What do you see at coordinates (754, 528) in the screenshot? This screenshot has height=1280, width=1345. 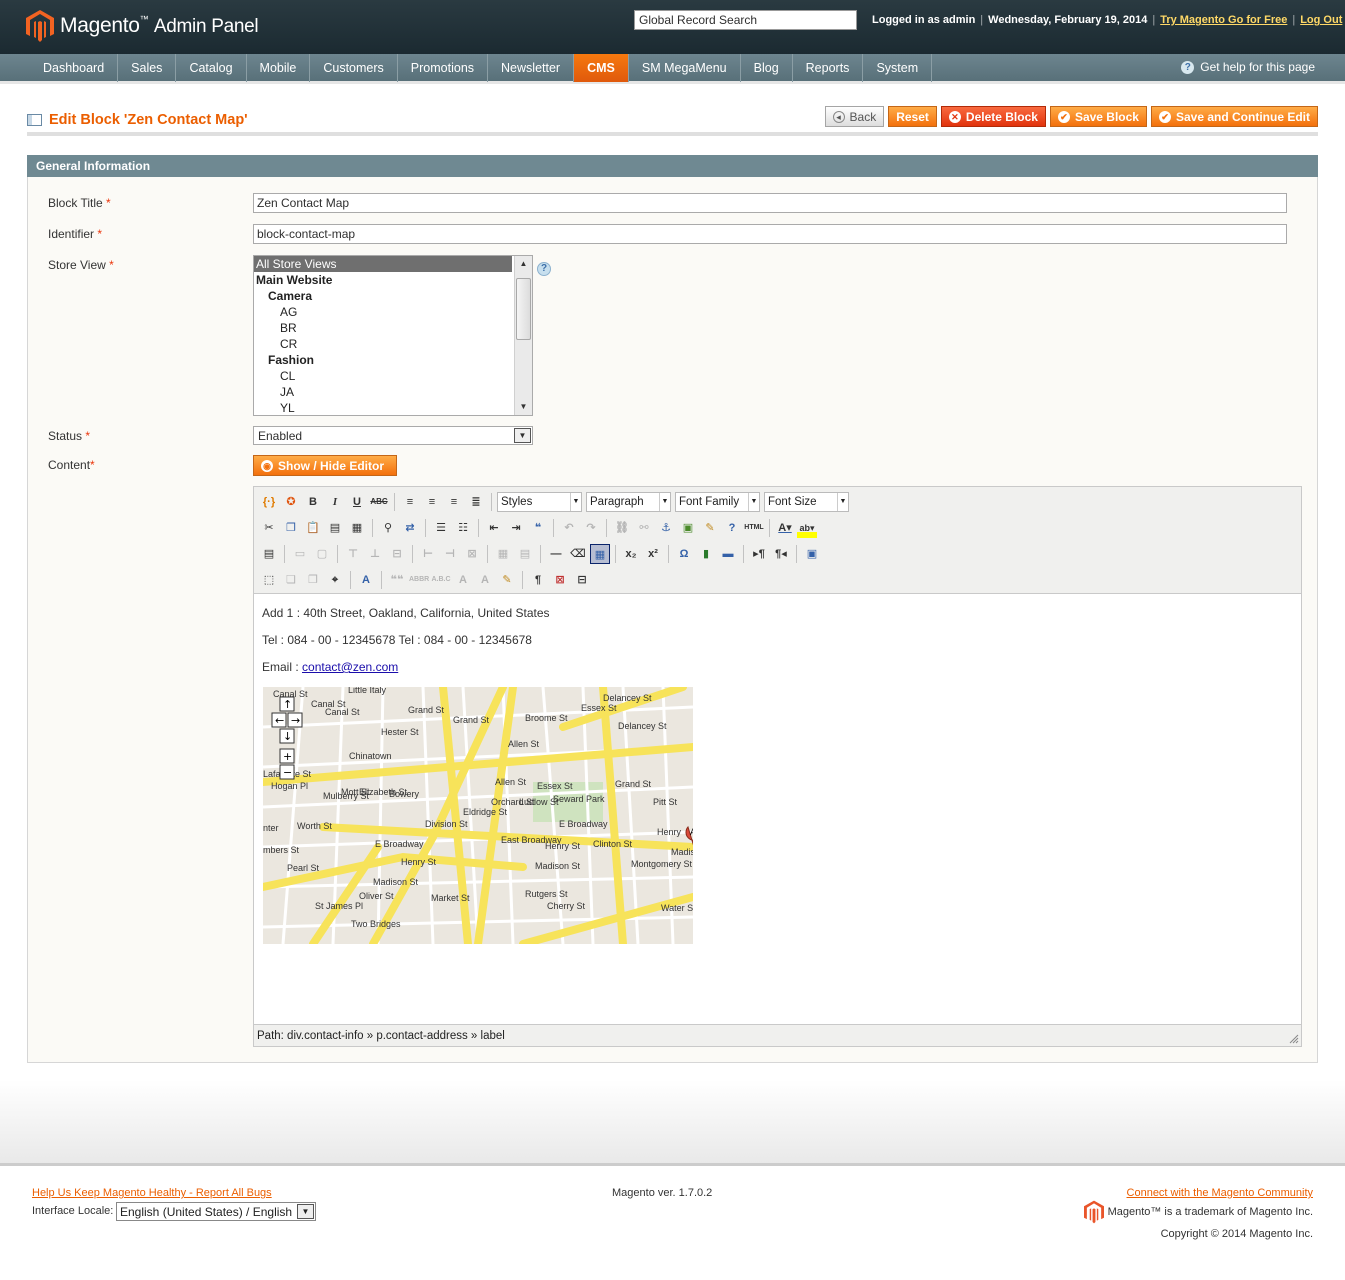 I see `html-source-icon: HTML` at bounding box center [754, 528].